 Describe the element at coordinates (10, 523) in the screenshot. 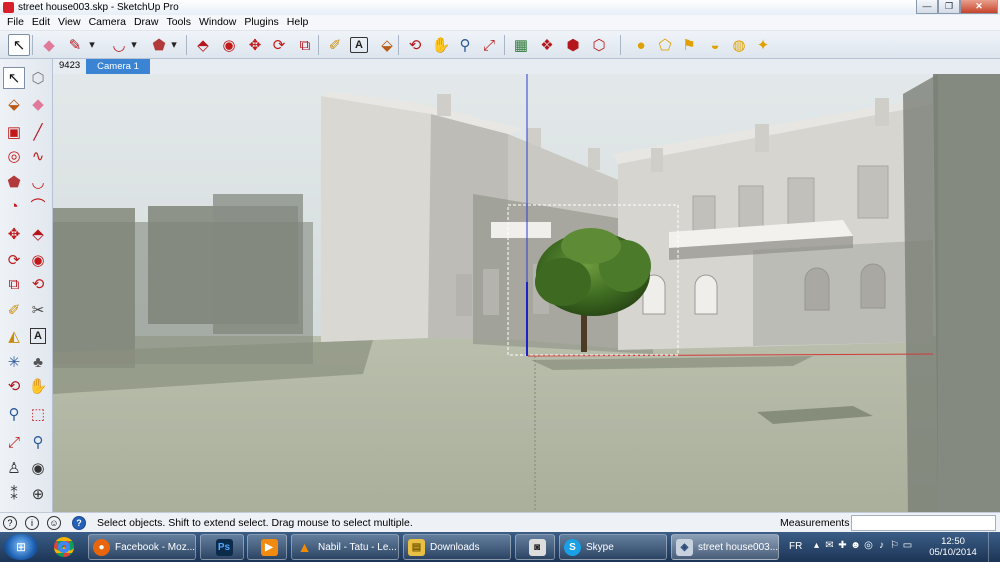

I see `geo-location-status-icon: ?` at that location.